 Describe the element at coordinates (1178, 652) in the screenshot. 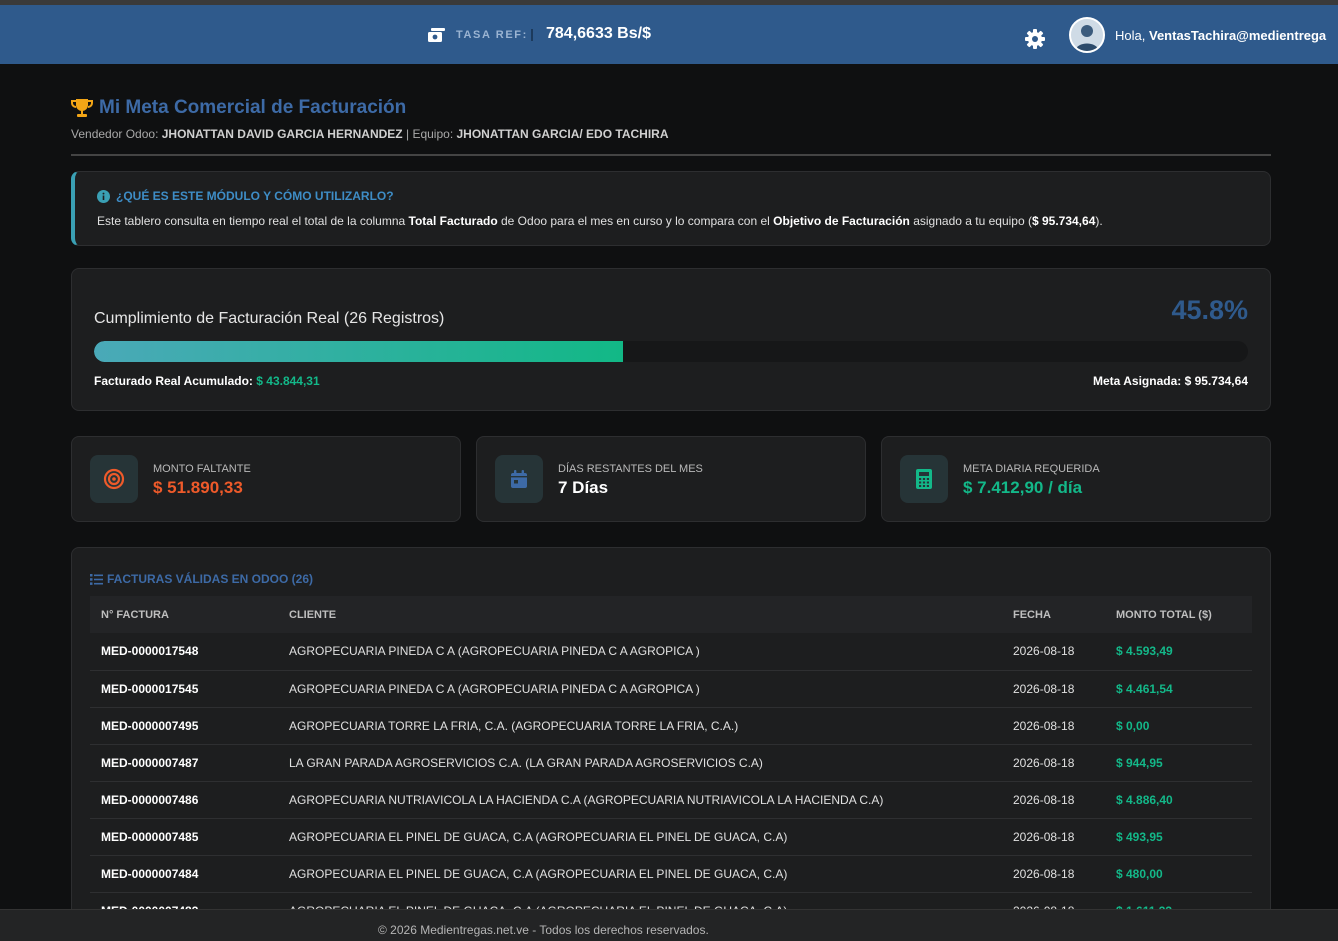

I see `invoice-amount: $ 4.593,49` at that location.